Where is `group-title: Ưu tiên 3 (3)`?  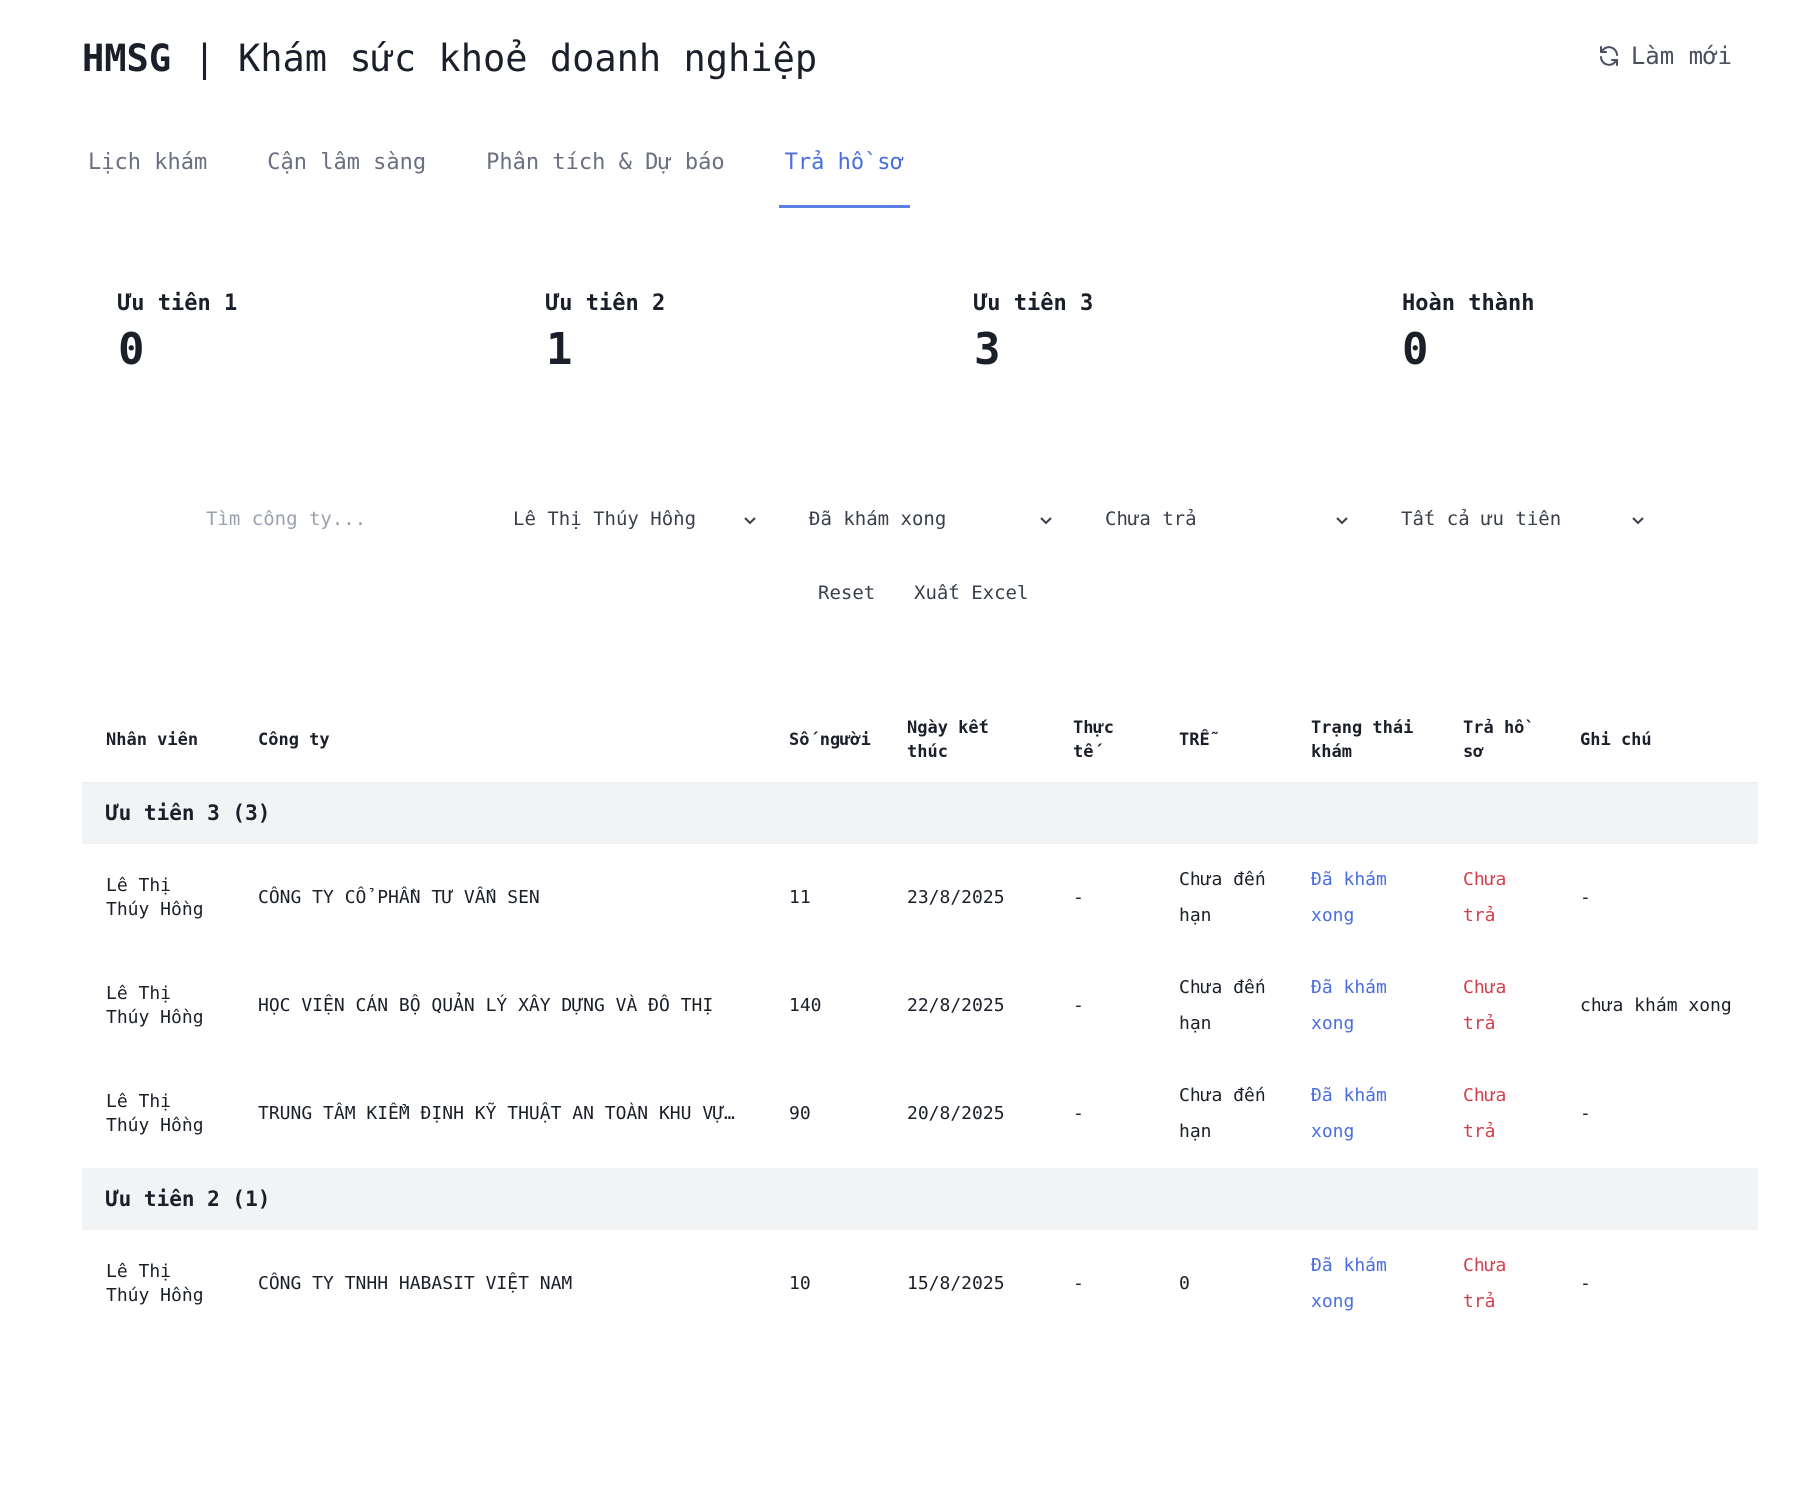 group-title: Ưu tiên 3 (3) is located at coordinates (920, 813).